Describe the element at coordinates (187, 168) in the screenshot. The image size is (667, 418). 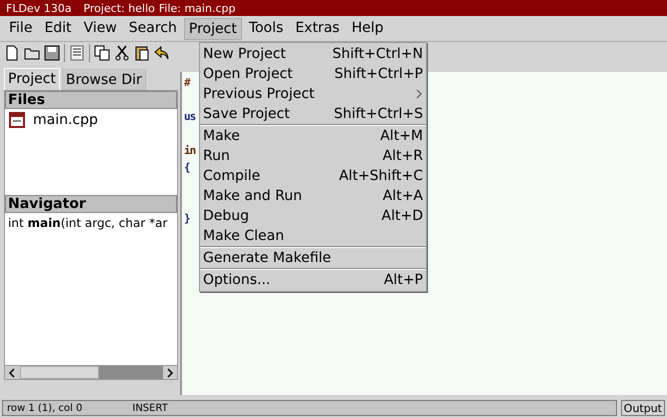
I see `code-line: {` at that location.